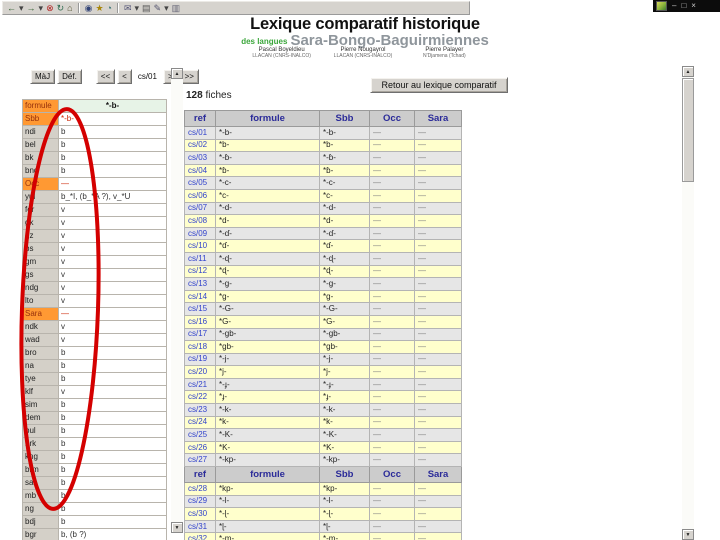 Image resolution: width=720 pixels, height=540 pixels. Describe the element at coordinates (323, 435) in the screenshot. I see `table-row: cs/25 *-K- *-K- — —` at that location.